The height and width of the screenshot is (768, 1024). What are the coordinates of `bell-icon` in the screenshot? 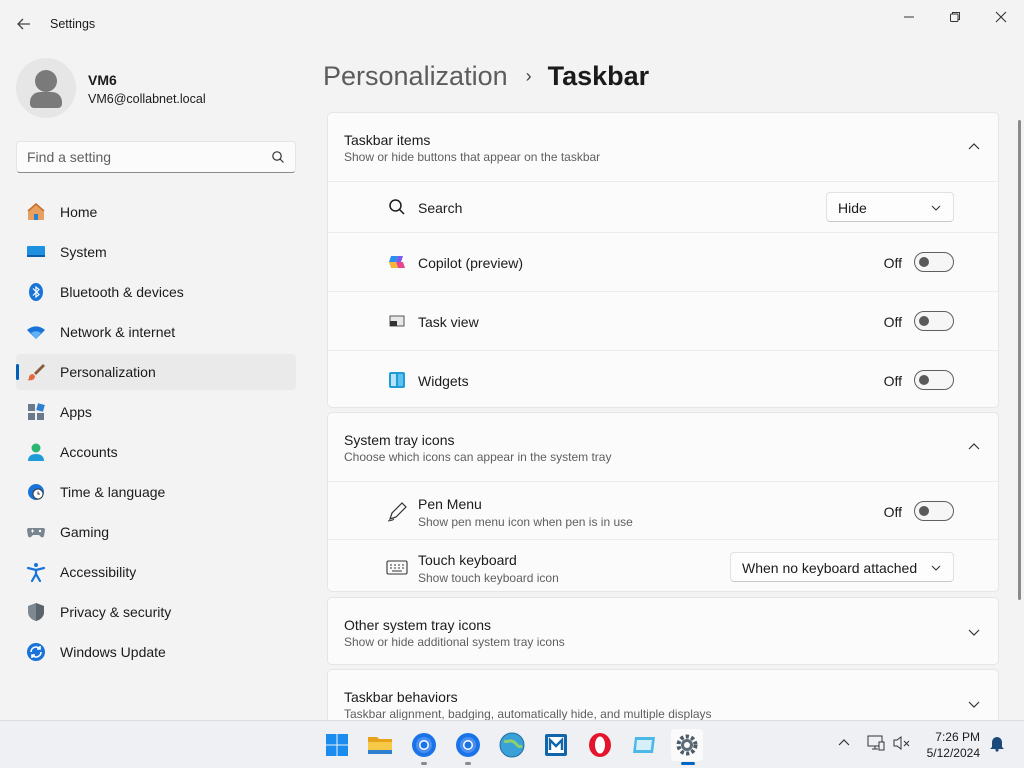 It's located at (997, 744).